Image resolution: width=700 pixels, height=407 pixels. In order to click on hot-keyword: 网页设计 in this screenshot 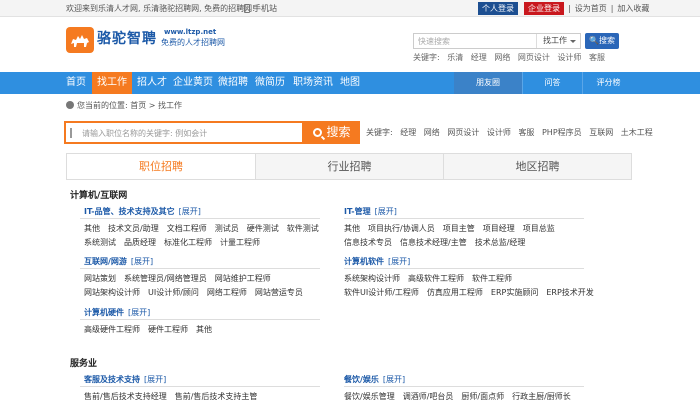, I will do `click(534, 57)`.